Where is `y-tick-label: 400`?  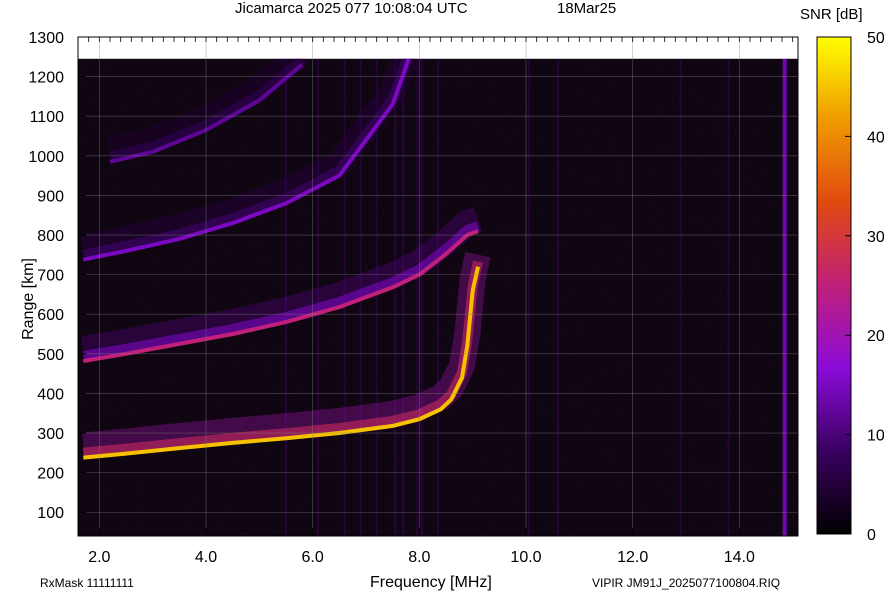 y-tick-label: 400 is located at coordinates (50, 394).